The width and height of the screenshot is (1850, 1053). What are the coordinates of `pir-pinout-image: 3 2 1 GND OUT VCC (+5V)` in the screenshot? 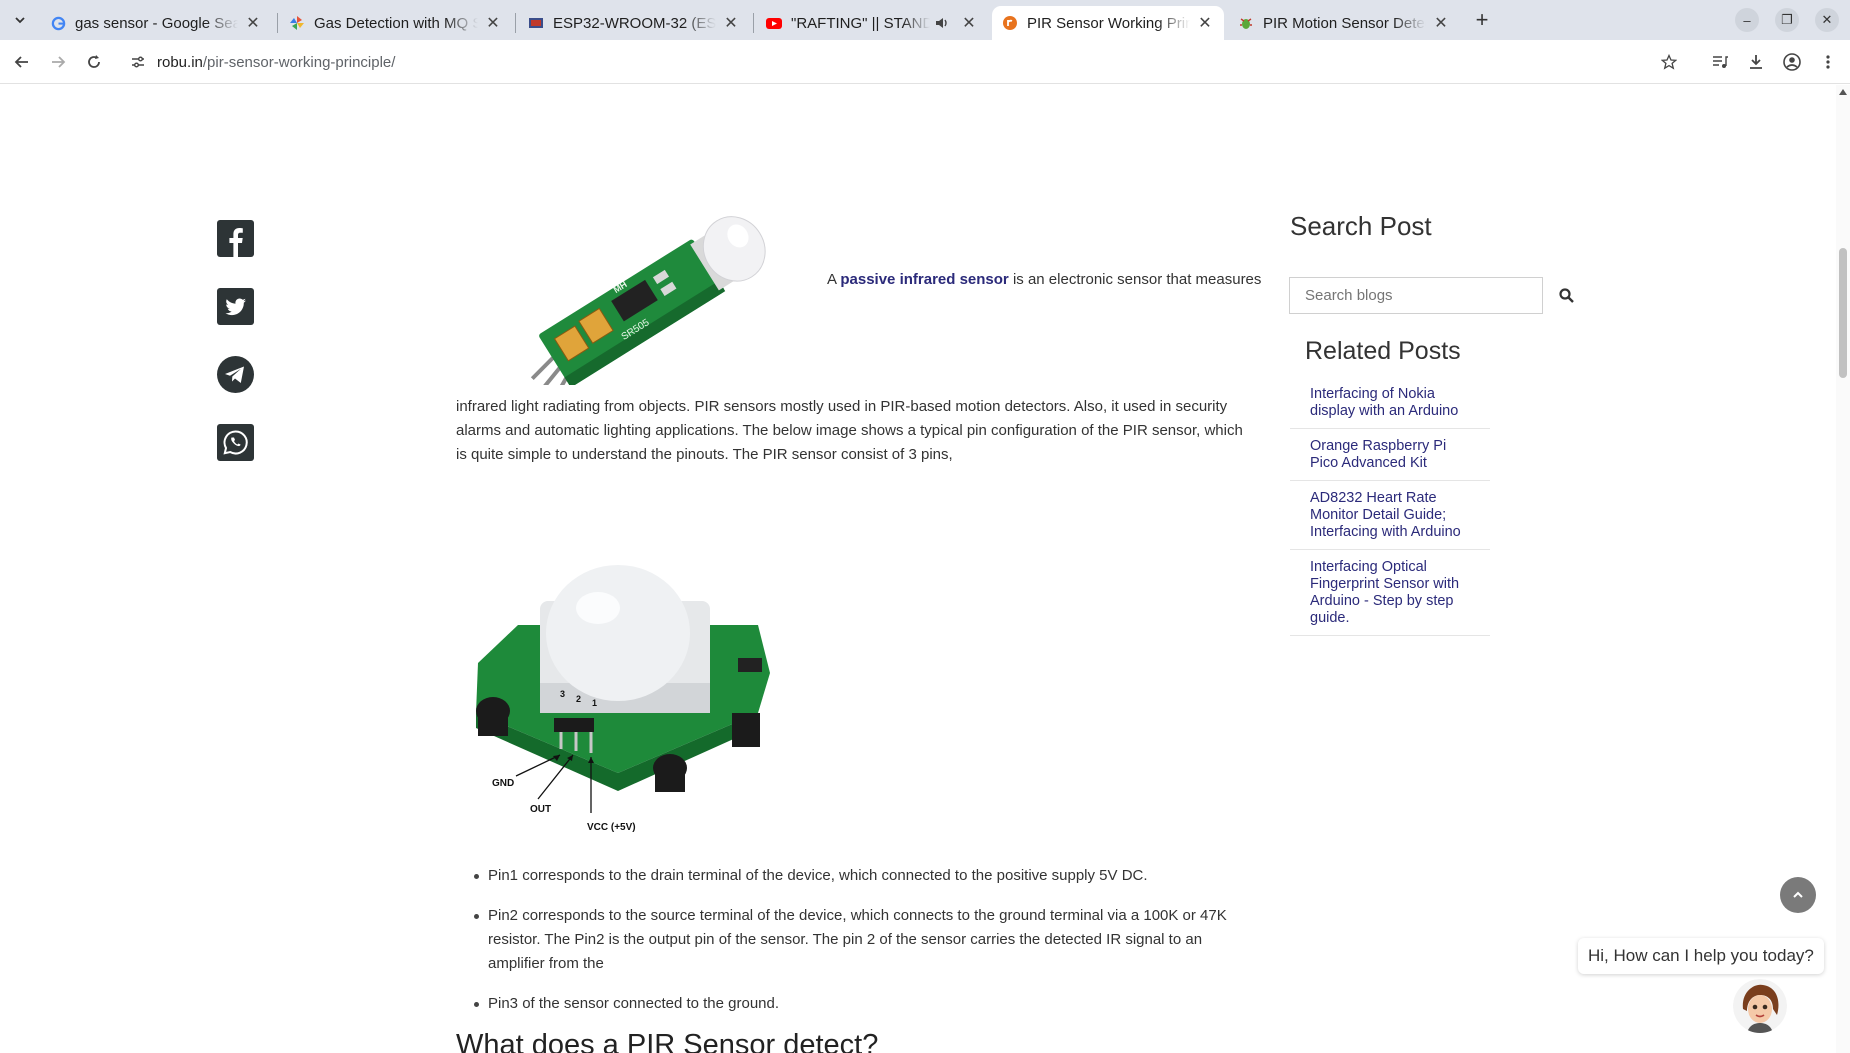 It's located at (623, 699).